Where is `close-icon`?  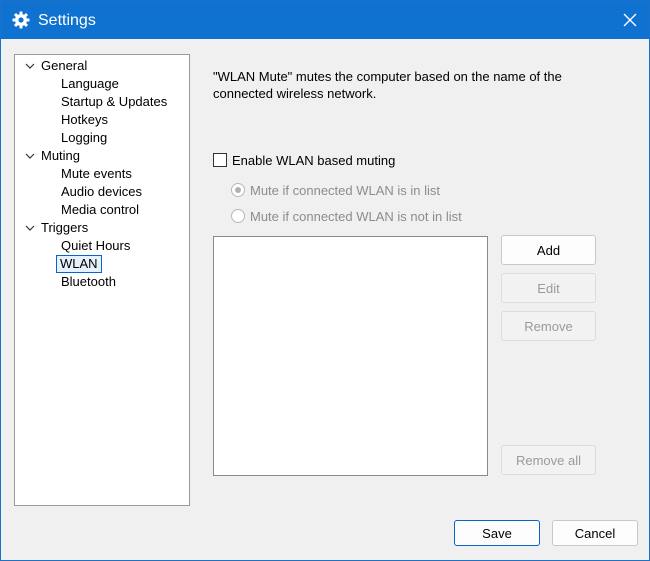
close-icon is located at coordinates (630, 20).